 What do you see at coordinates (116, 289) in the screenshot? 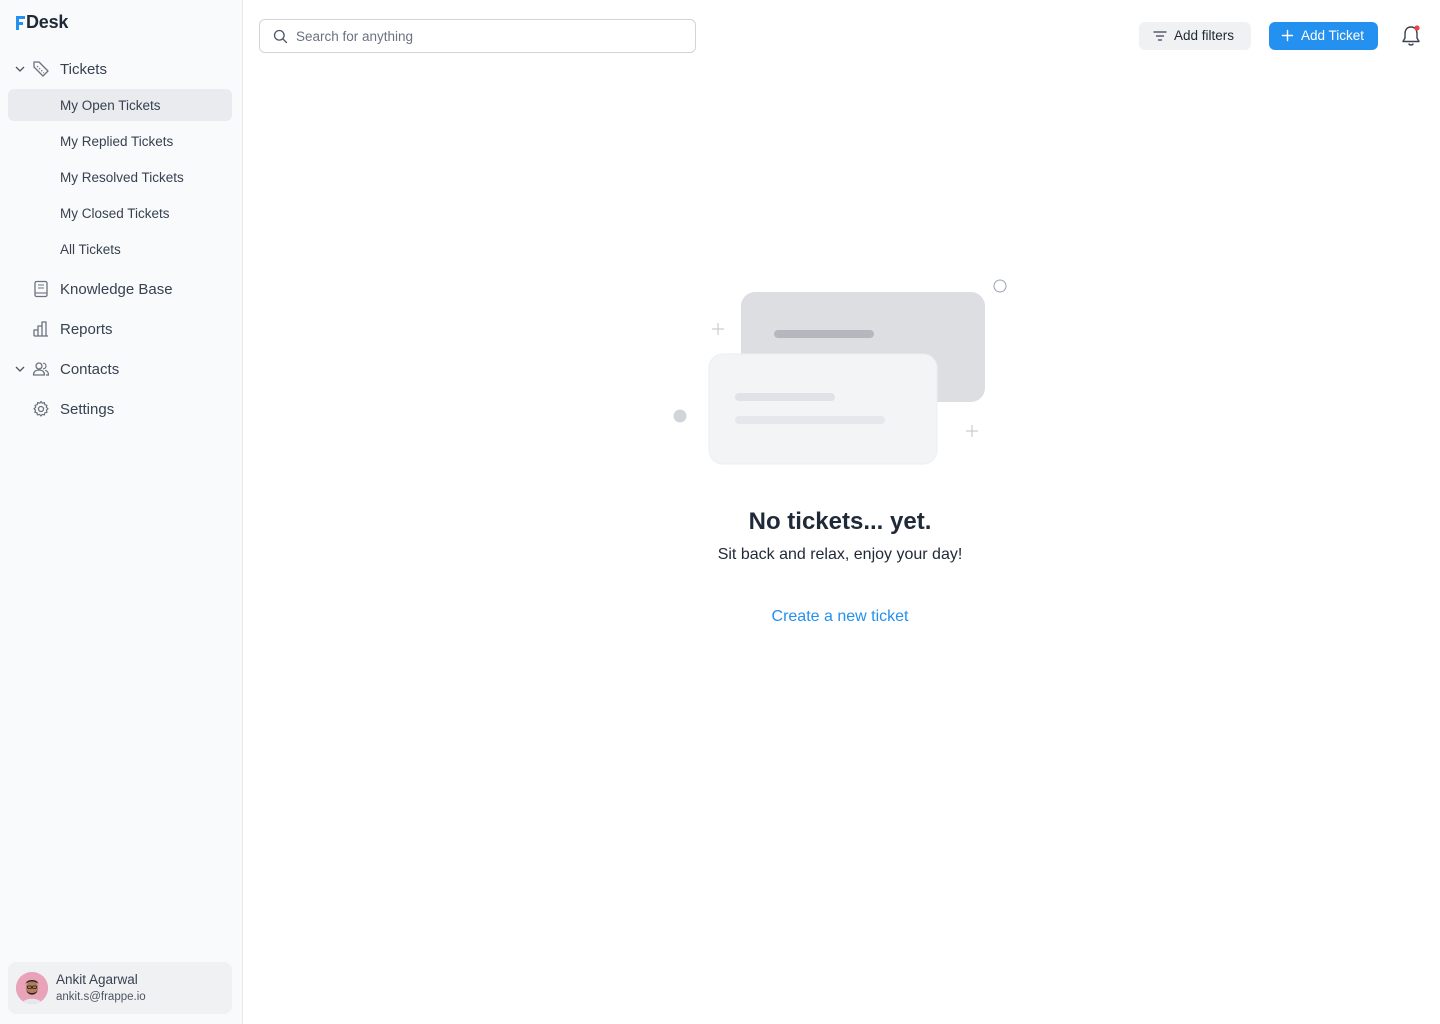
I see `sidebar-item-label: Knowledge Base` at bounding box center [116, 289].